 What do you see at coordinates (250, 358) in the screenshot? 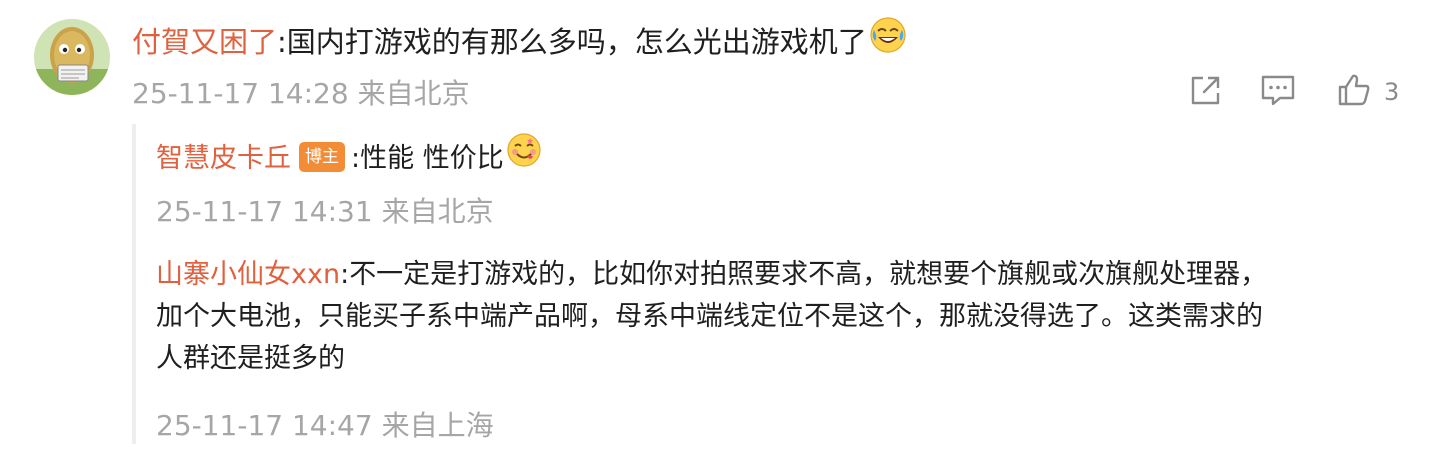
I see `reply-text-line-3: 人群还是挺多的` at bounding box center [250, 358].